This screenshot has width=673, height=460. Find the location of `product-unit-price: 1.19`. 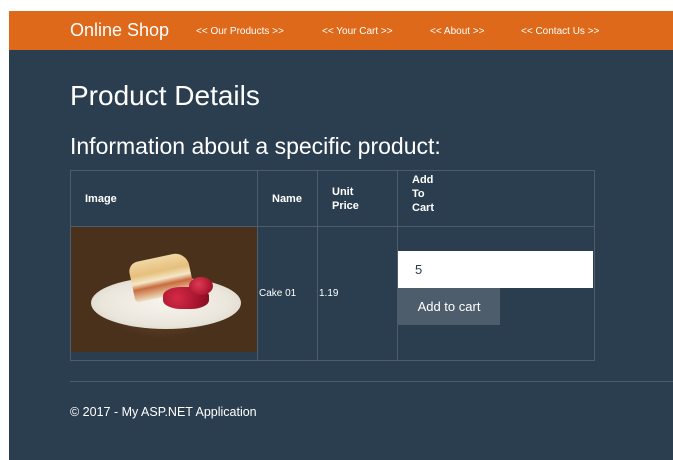

product-unit-price: 1.19 is located at coordinates (357, 293).